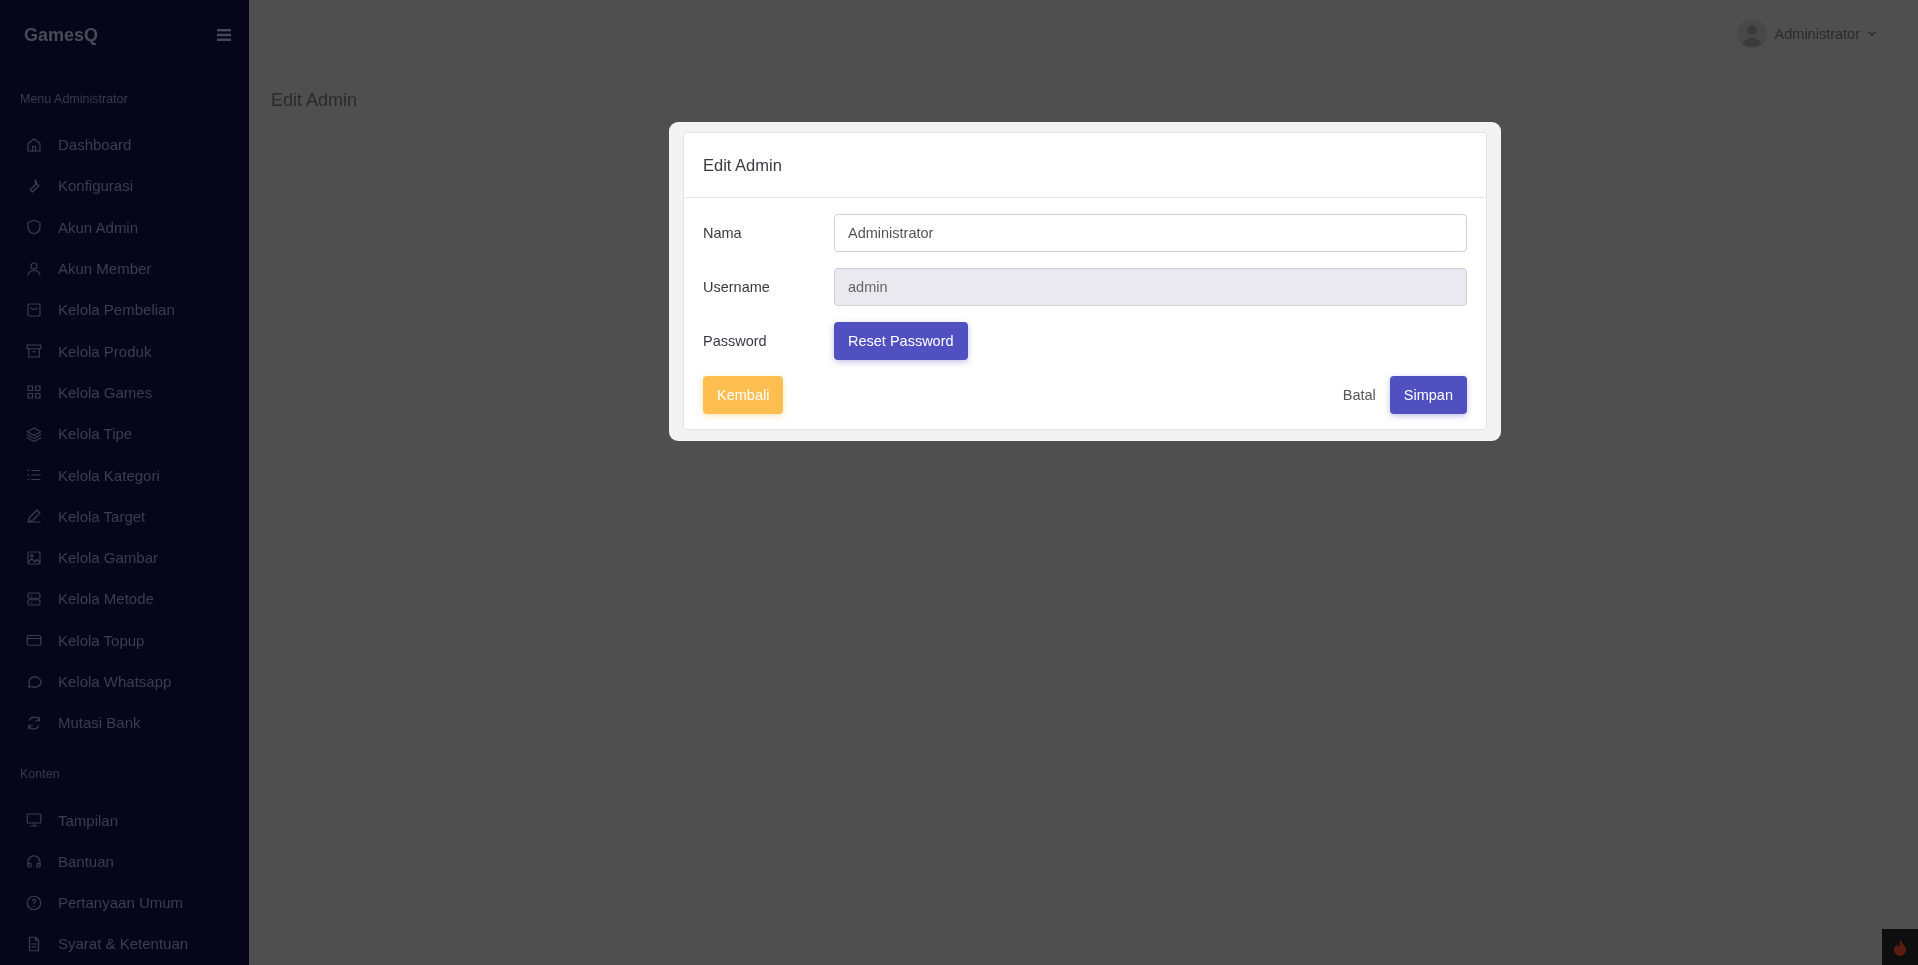 This screenshot has height=965, width=1918. I want to click on text-field: Administrator, so click(1150, 233).